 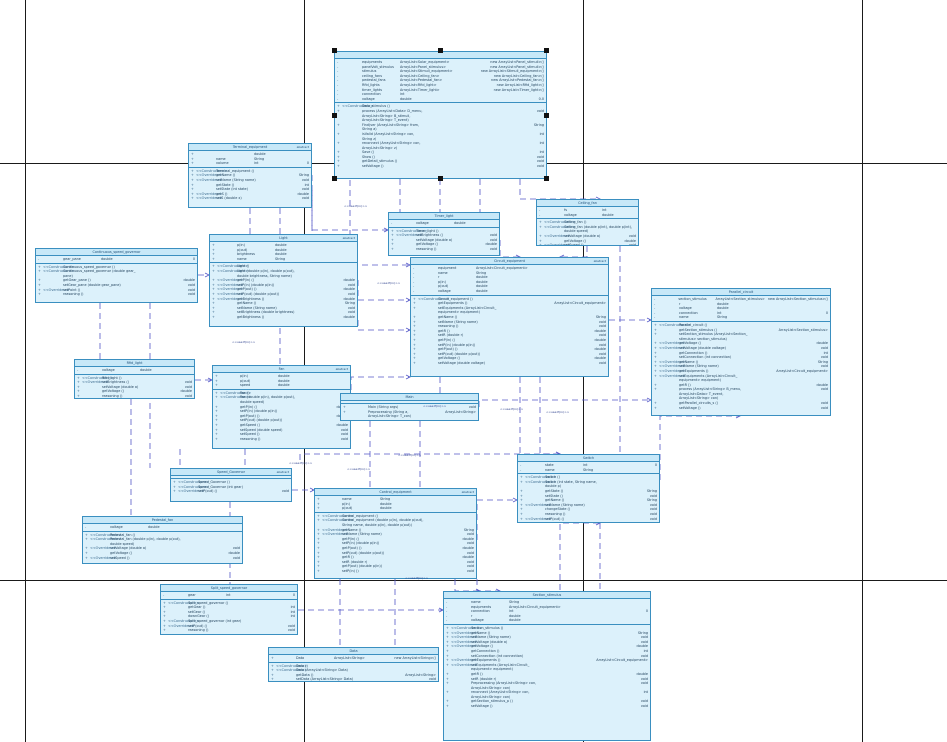 I want to click on attribute-row: - gear int 0, so click(x=229, y=595).